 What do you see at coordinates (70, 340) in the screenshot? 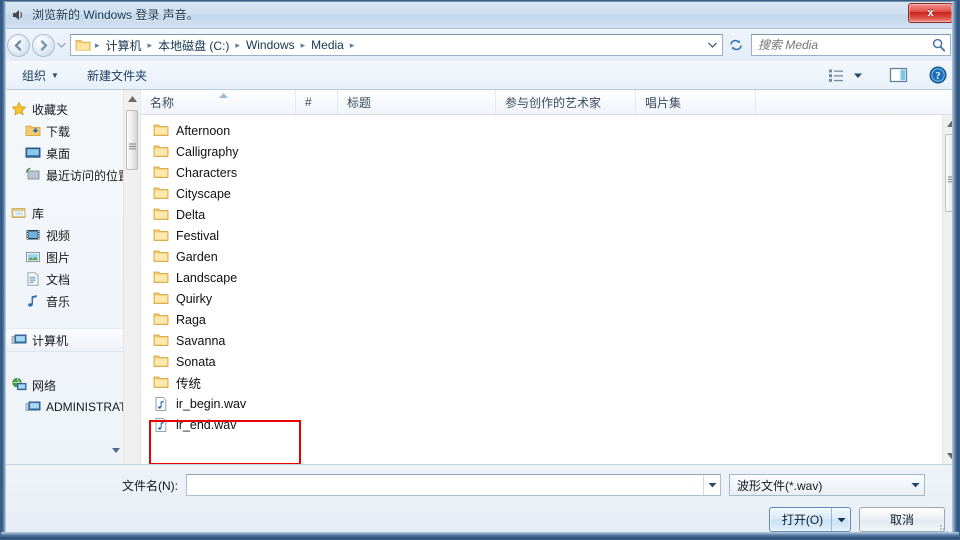
I see `sidebar-item-computer: 计算机` at bounding box center [70, 340].